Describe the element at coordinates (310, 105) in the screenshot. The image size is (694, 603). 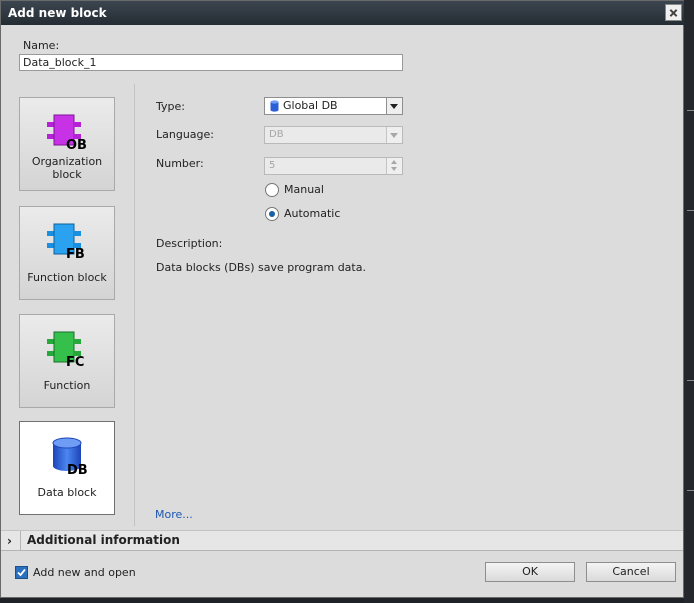
I see `type-value: Global DB` at that location.